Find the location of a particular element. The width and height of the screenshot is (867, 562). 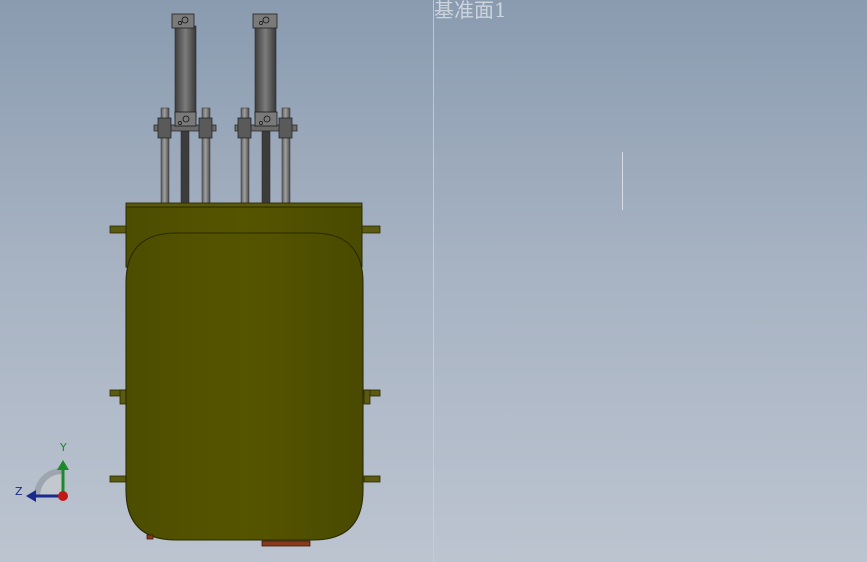

x-axis-icon is located at coordinates (63, 496).